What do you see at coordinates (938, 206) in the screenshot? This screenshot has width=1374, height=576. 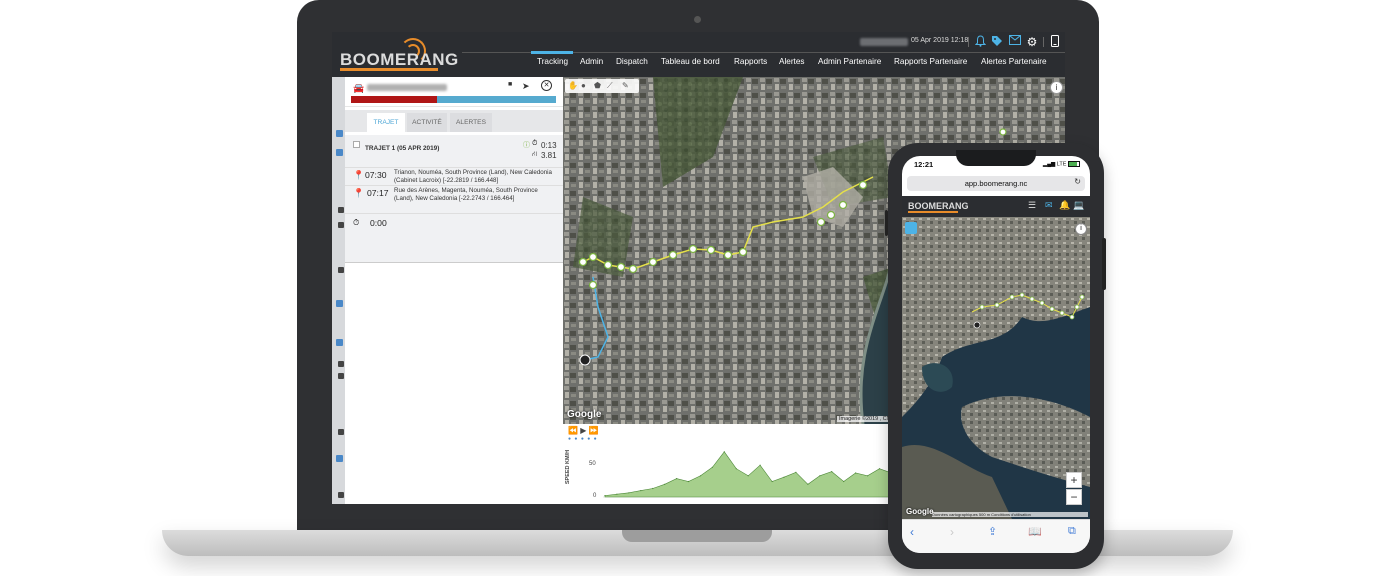 I see `phone-logo: BOOMERANG` at bounding box center [938, 206].